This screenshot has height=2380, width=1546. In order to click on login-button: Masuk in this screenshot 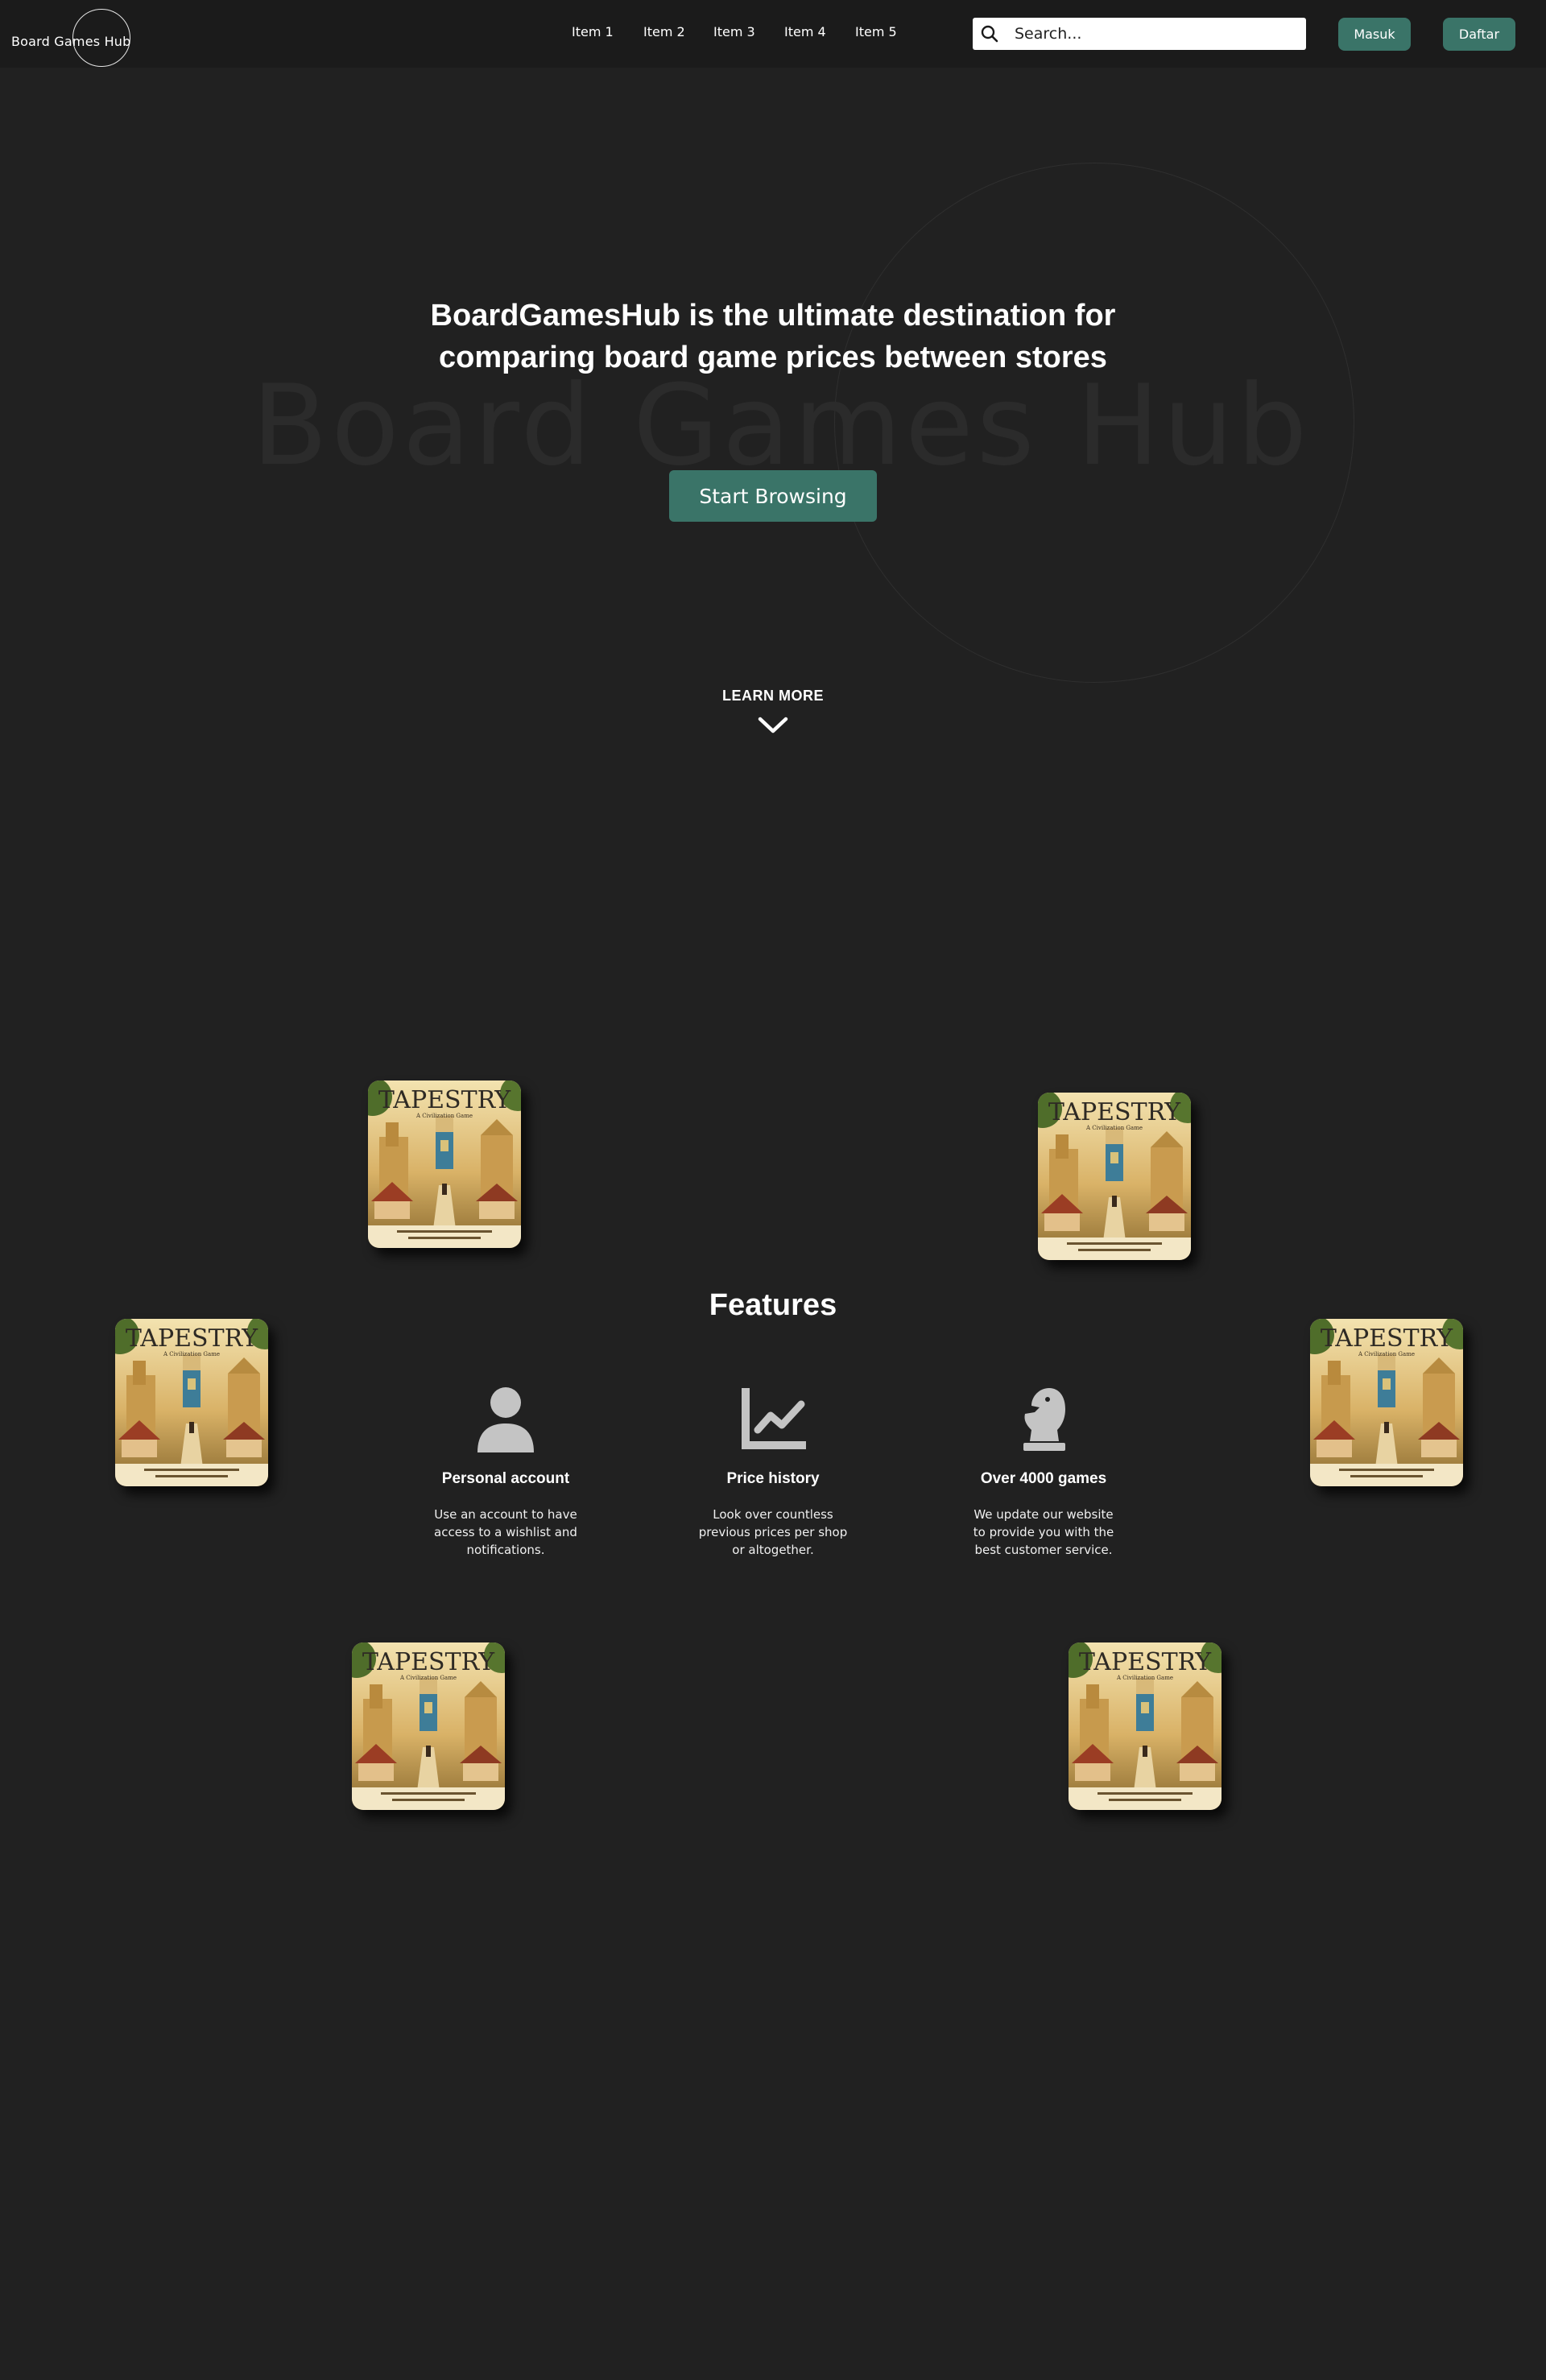, I will do `click(1374, 34)`.